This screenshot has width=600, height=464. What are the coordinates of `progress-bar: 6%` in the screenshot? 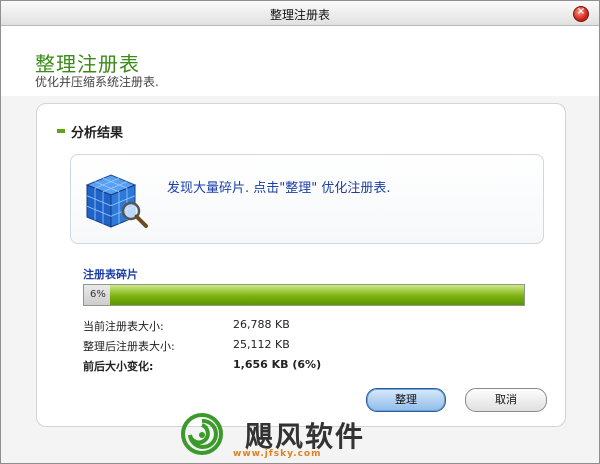 It's located at (304, 295).